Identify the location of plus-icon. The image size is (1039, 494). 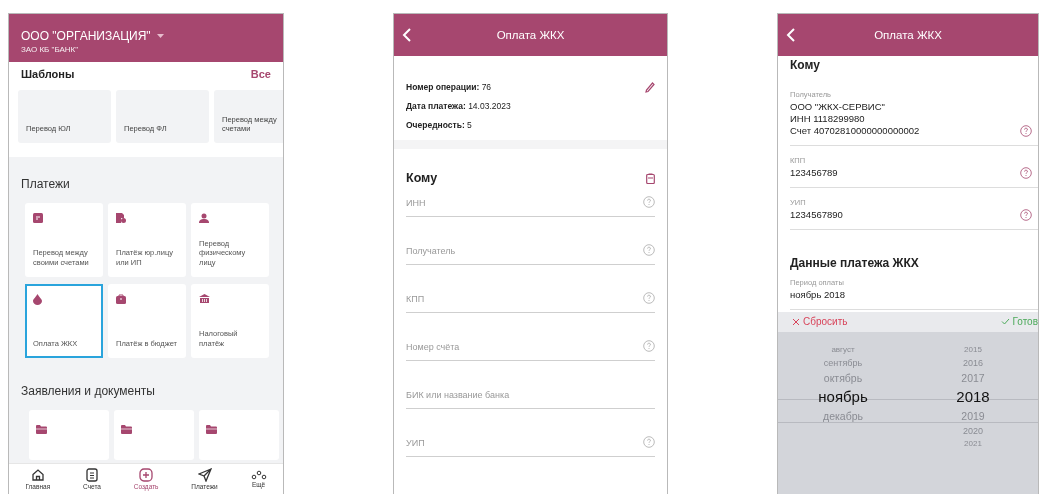
(146, 475).